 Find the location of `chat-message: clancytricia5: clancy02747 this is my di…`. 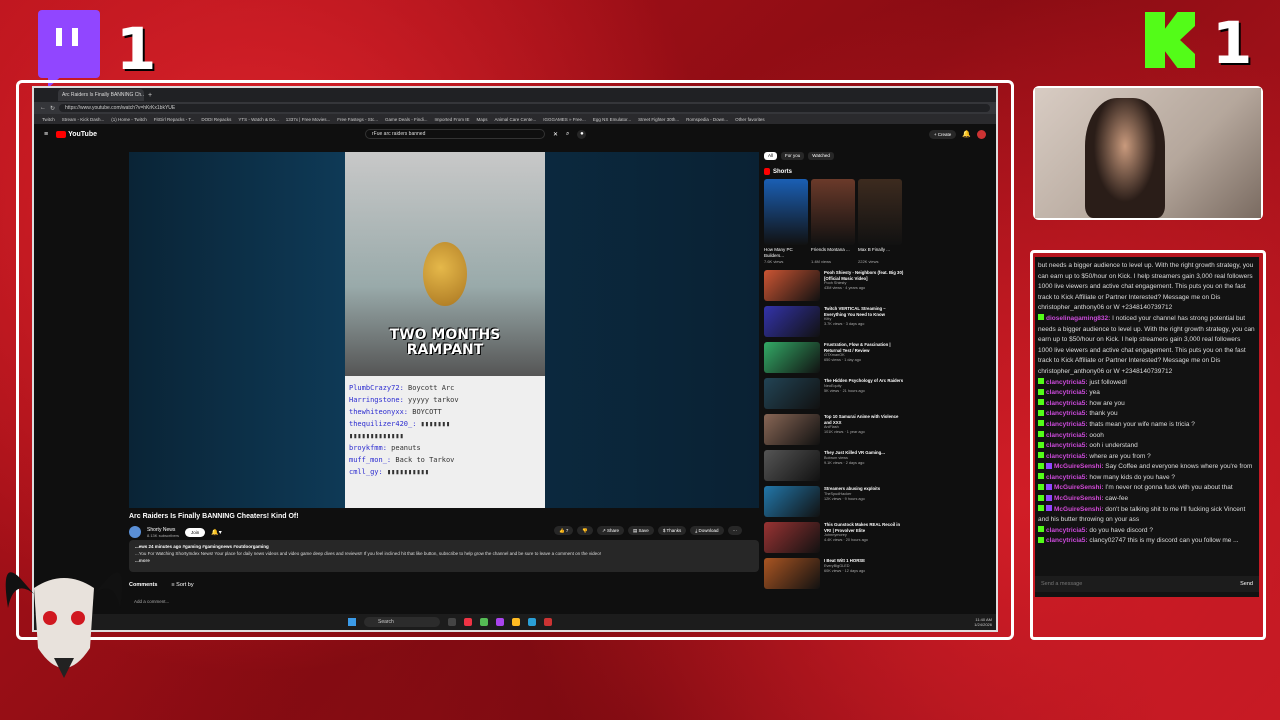

chat-message: clancytricia5: clancy02747 this is my di… is located at coordinates (1147, 541).